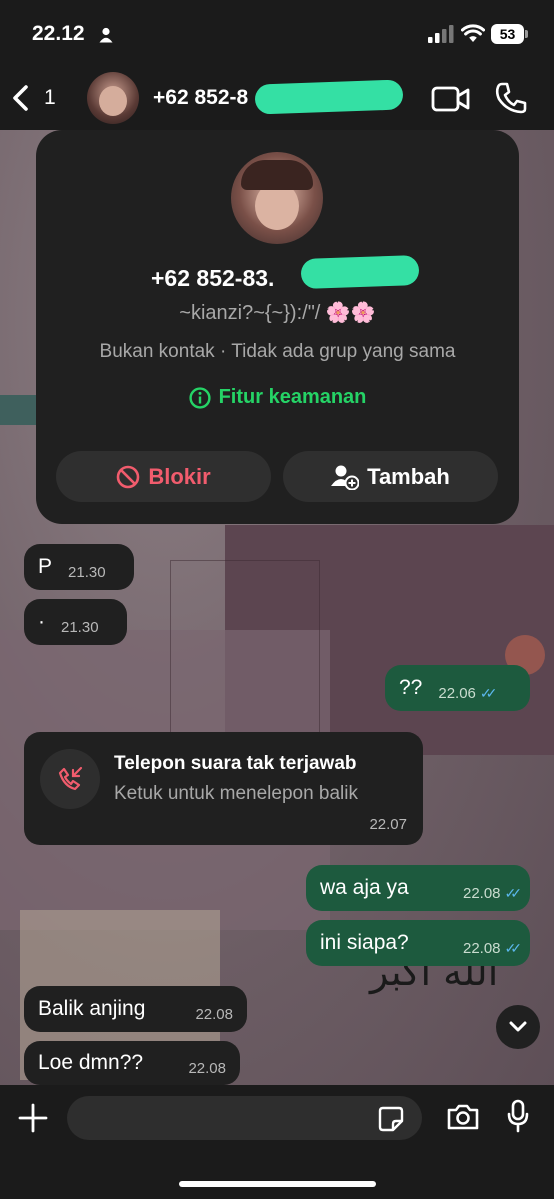  Describe the element at coordinates (463, 1117) in the screenshot. I see `camera-icon` at that location.